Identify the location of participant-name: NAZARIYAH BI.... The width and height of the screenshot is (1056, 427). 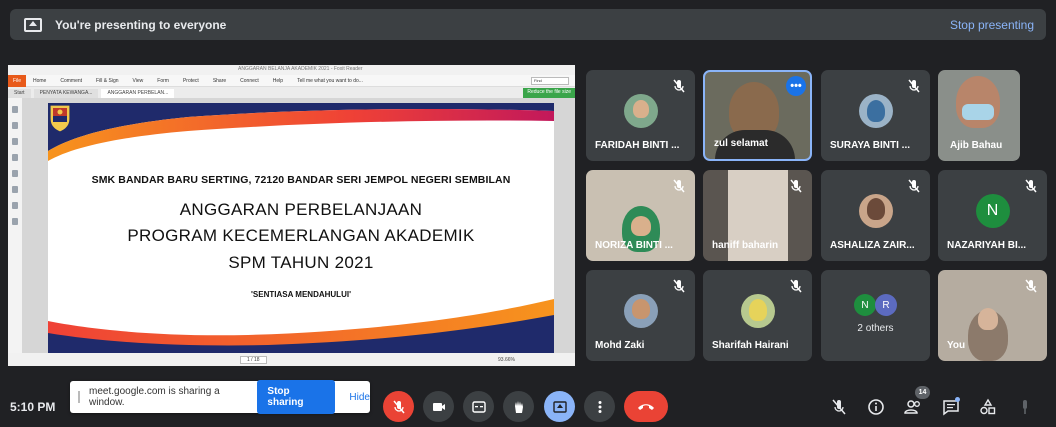
(987, 245).